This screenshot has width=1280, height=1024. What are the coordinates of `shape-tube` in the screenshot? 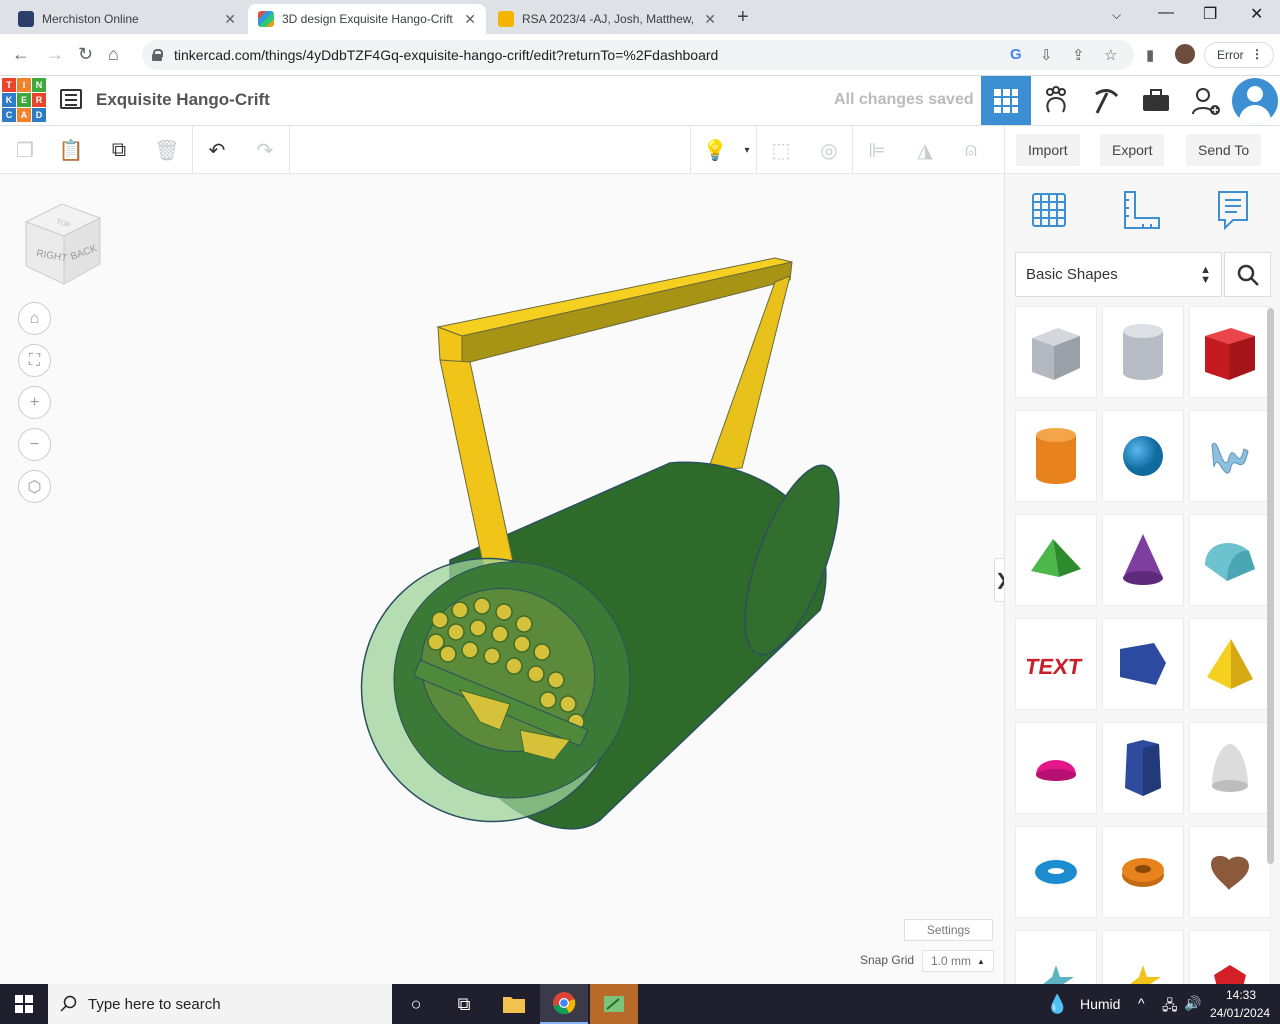 It's located at (1143, 872).